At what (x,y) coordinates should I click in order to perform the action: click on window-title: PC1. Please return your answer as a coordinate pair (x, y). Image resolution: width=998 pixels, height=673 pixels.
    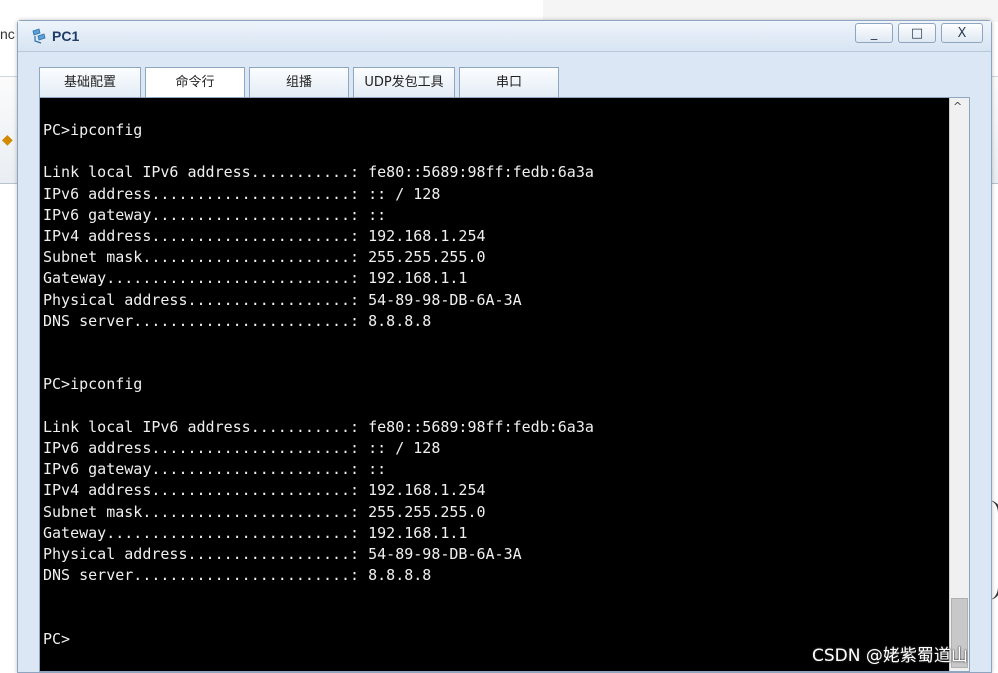
    Looking at the image, I should click on (66, 36).